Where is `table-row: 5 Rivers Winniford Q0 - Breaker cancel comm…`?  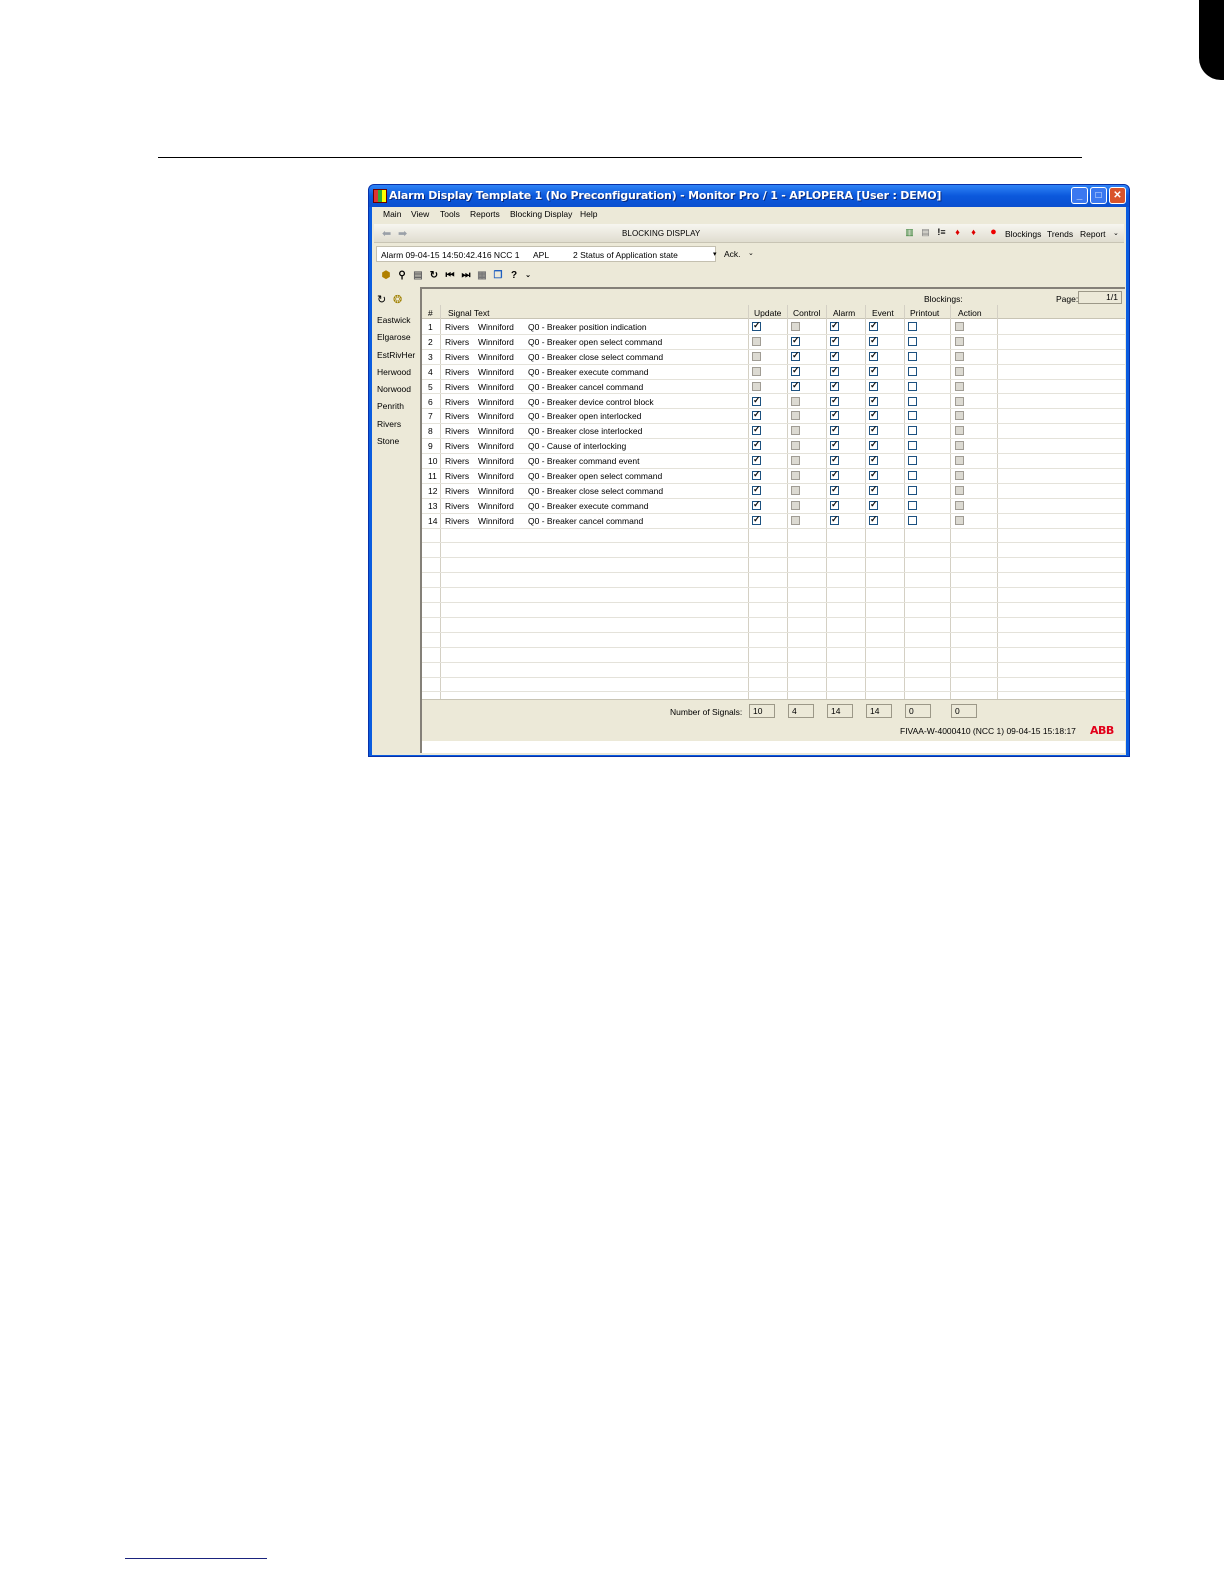 table-row: 5 Rivers Winniford Q0 - Breaker cancel comm… is located at coordinates (773, 387).